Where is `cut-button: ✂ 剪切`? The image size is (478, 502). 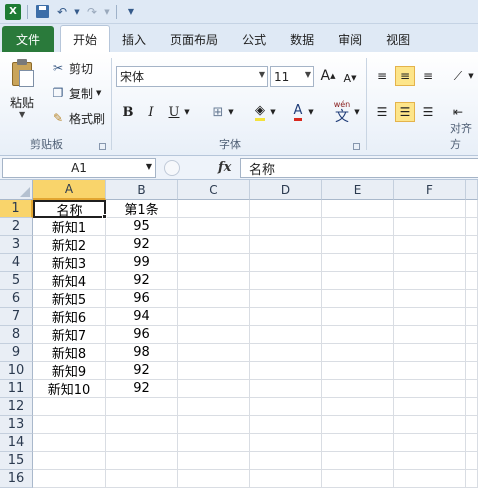 cut-button: ✂ 剪切 is located at coordinates (71, 68).